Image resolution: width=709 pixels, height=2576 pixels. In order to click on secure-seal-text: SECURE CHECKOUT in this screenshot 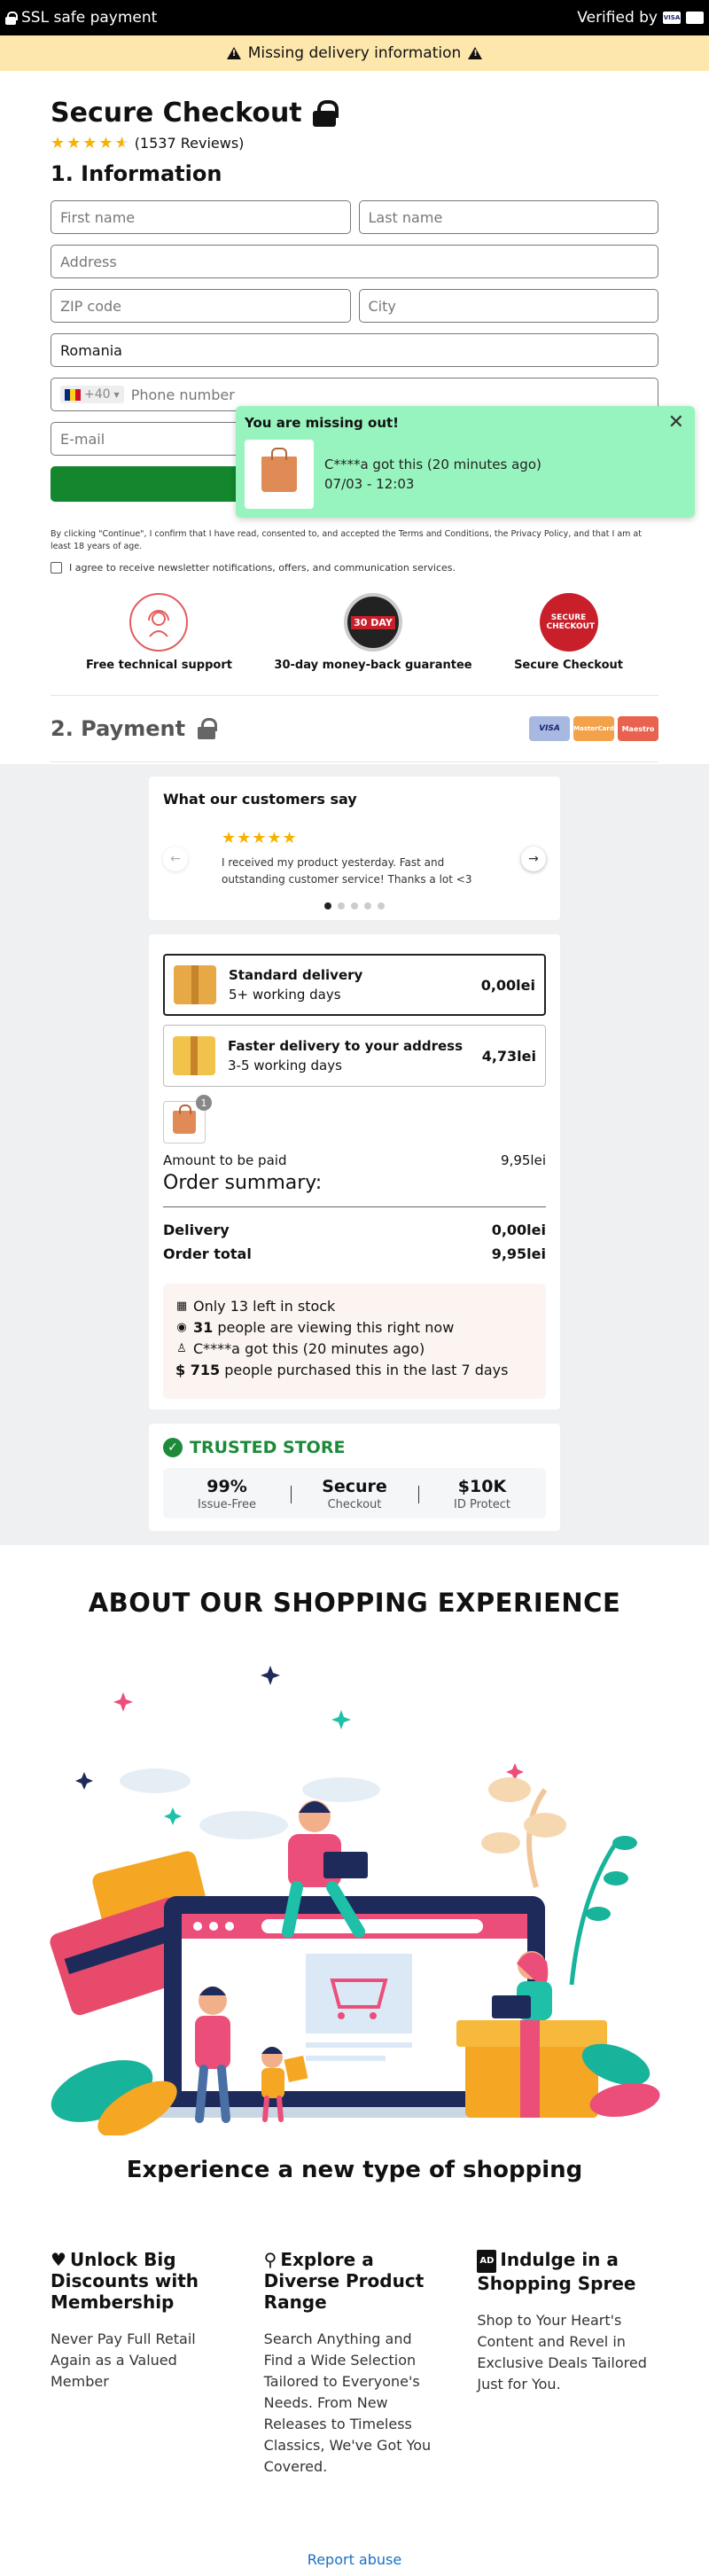, I will do `click(571, 622)`.